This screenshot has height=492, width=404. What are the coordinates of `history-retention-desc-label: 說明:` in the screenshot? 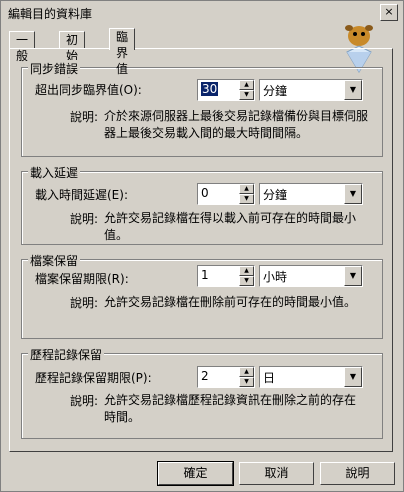 It's located at (84, 401).